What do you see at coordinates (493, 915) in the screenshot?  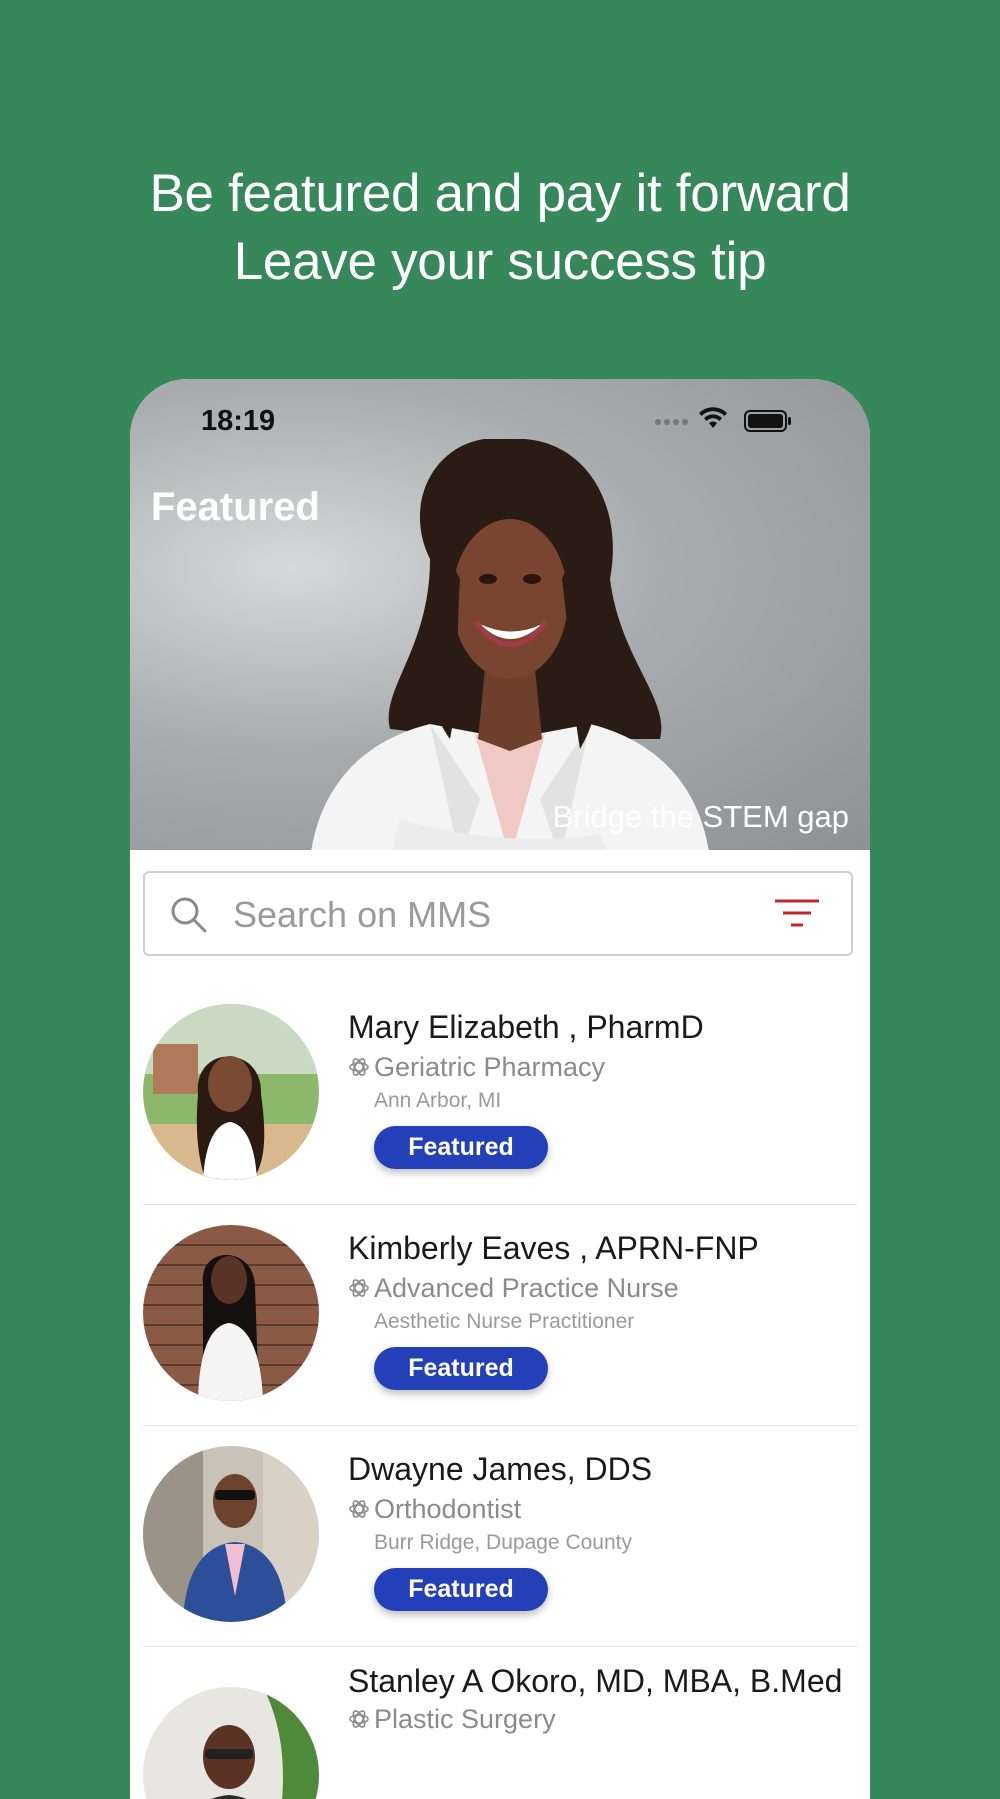 I see `search-input` at bounding box center [493, 915].